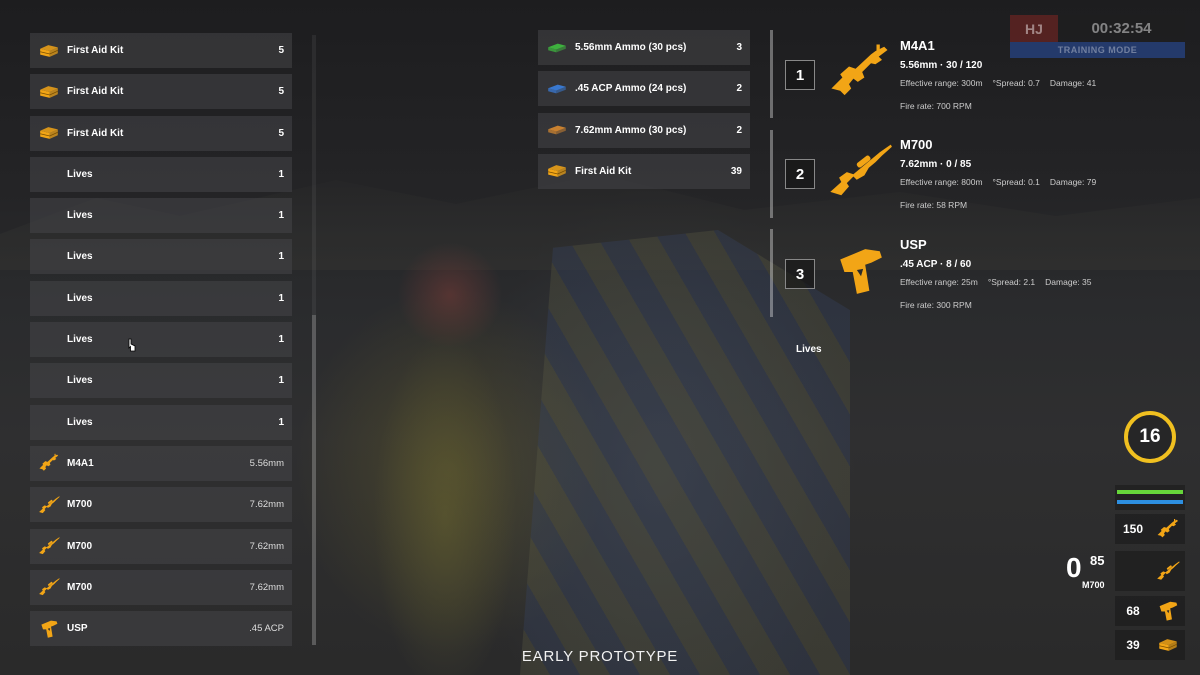 Image resolution: width=1200 pixels, height=675 pixels. I want to click on nearby-item-name: 5.56mm Ammo (30 pcs), so click(631, 47).